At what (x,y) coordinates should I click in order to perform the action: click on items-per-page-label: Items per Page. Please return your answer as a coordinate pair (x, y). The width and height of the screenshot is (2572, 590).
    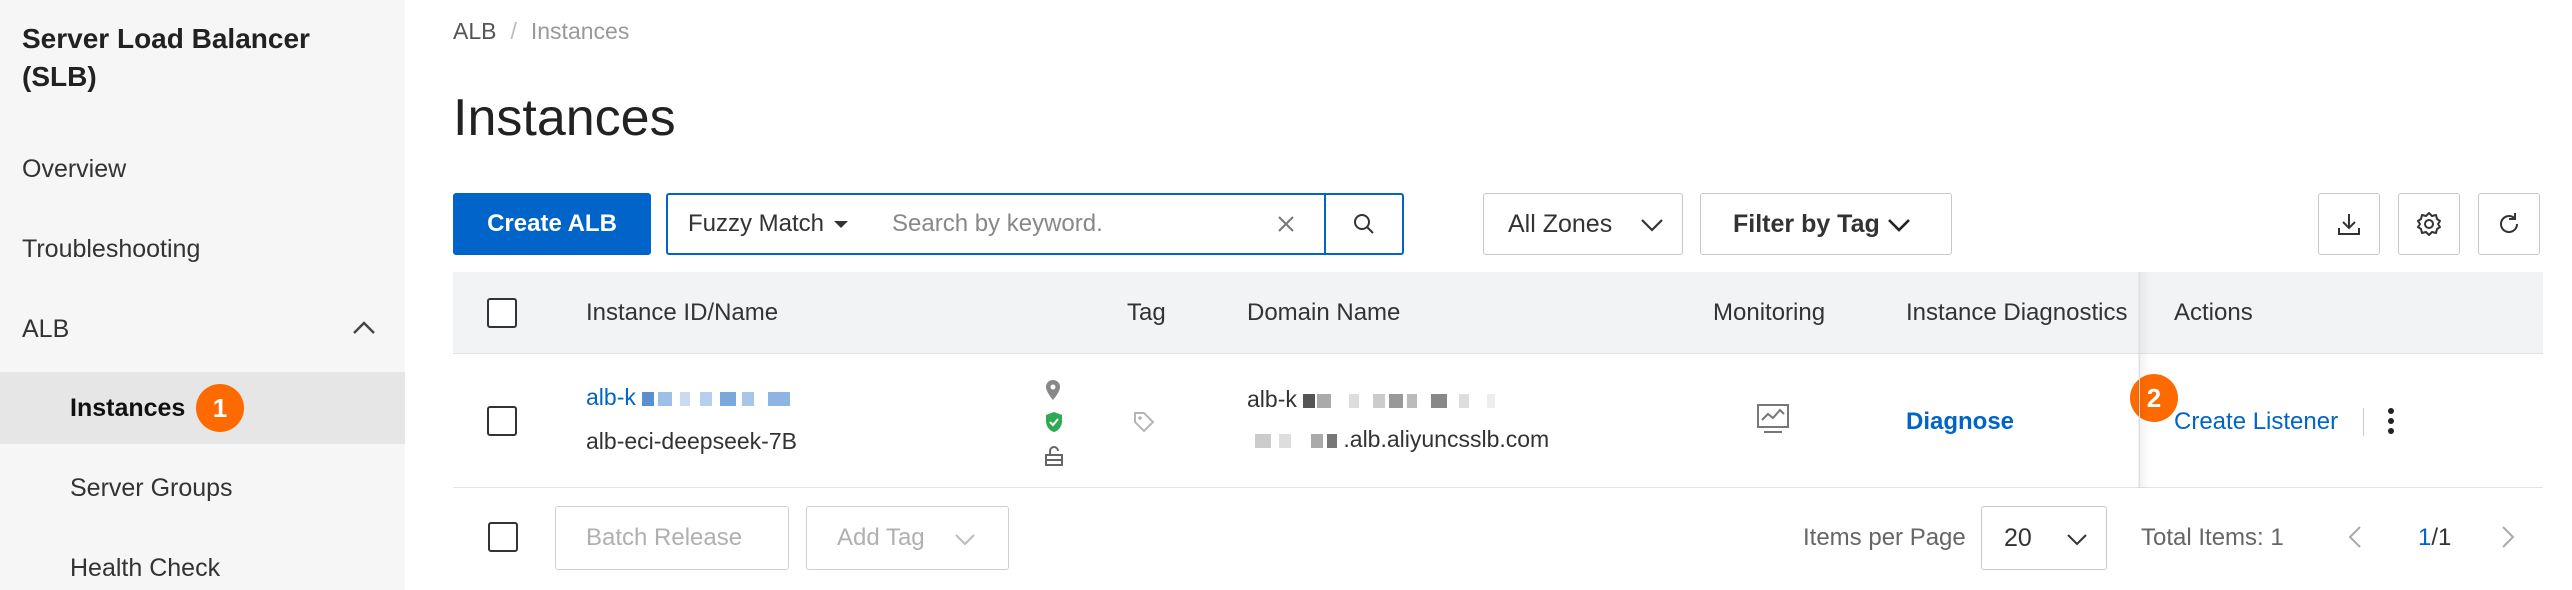
    Looking at the image, I should click on (1884, 537).